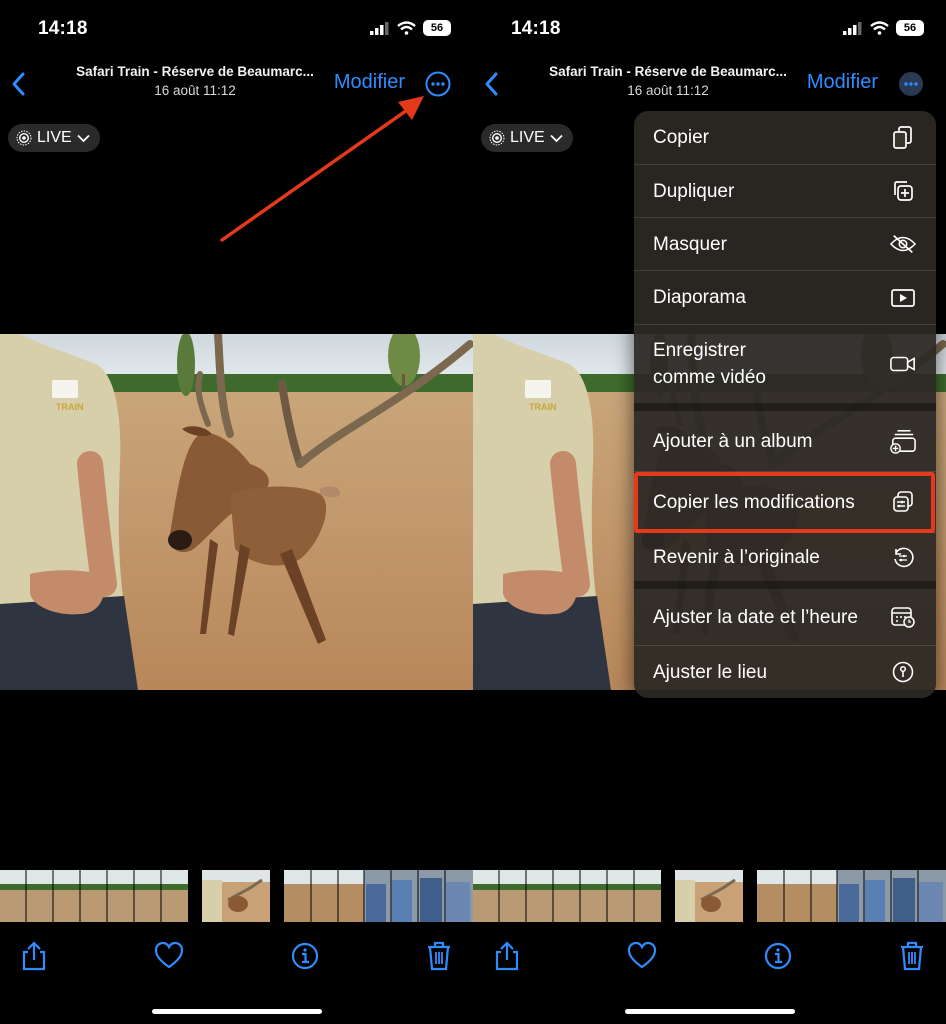 This screenshot has height=1024, width=946. What do you see at coordinates (785, 137) in the screenshot?
I see `menu-item-copy: Copier` at bounding box center [785, 137].